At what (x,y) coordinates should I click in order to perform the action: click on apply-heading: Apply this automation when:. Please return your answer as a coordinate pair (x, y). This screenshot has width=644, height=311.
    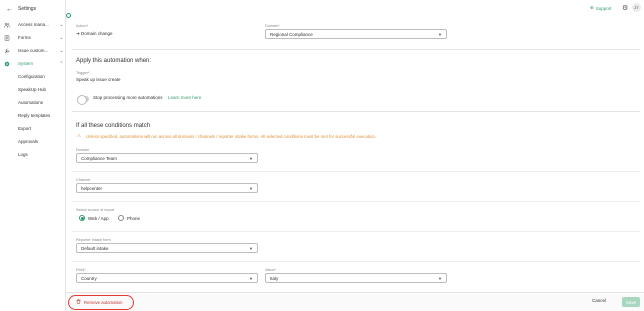
    Looking at the image, I should click on (114, 61).